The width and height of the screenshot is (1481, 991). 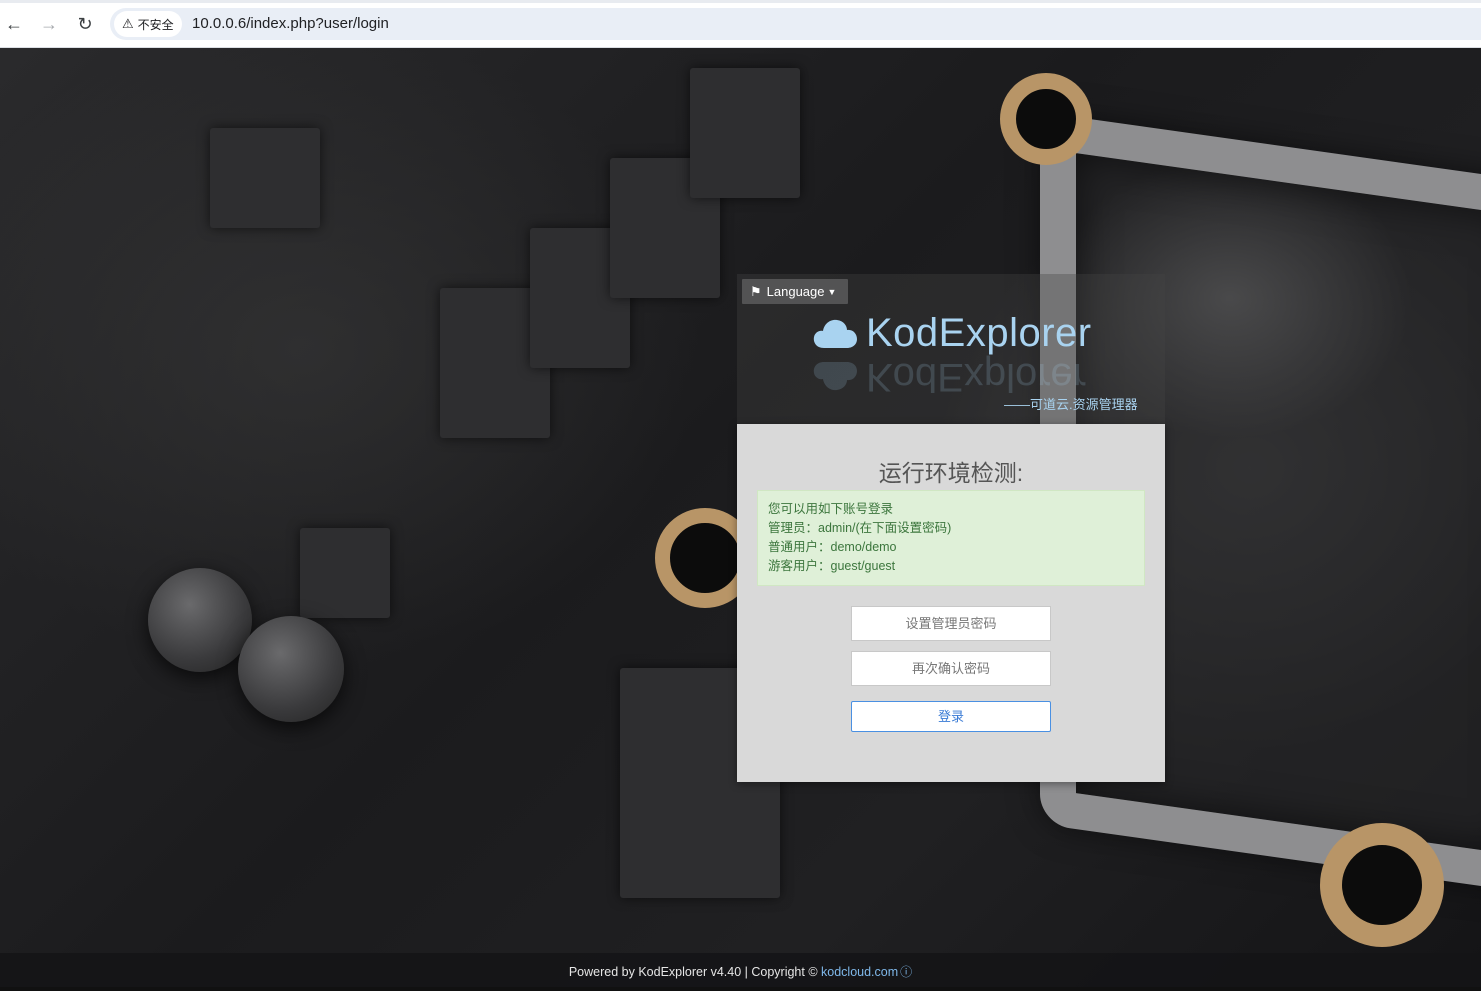 What do you see at coordinates (951, 623) in the screenshot?
I see `admin-password-input` at bounding box center [951, 623].